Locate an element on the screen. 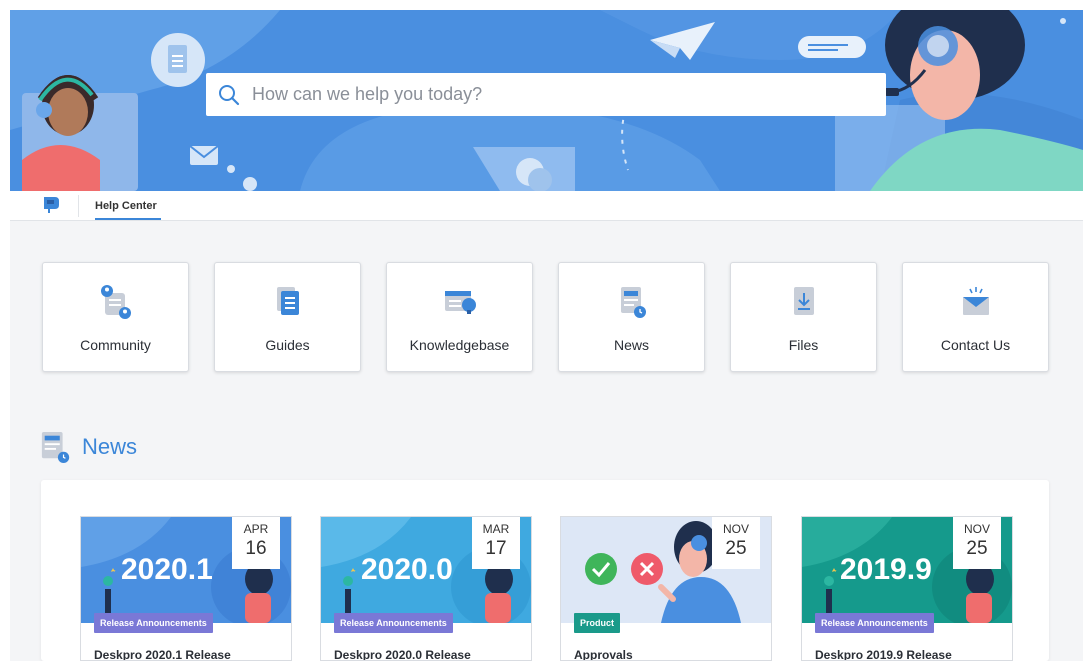 This screenshot has height=661, width=1083. category-label: Guides is located at coordinates (287, 345).